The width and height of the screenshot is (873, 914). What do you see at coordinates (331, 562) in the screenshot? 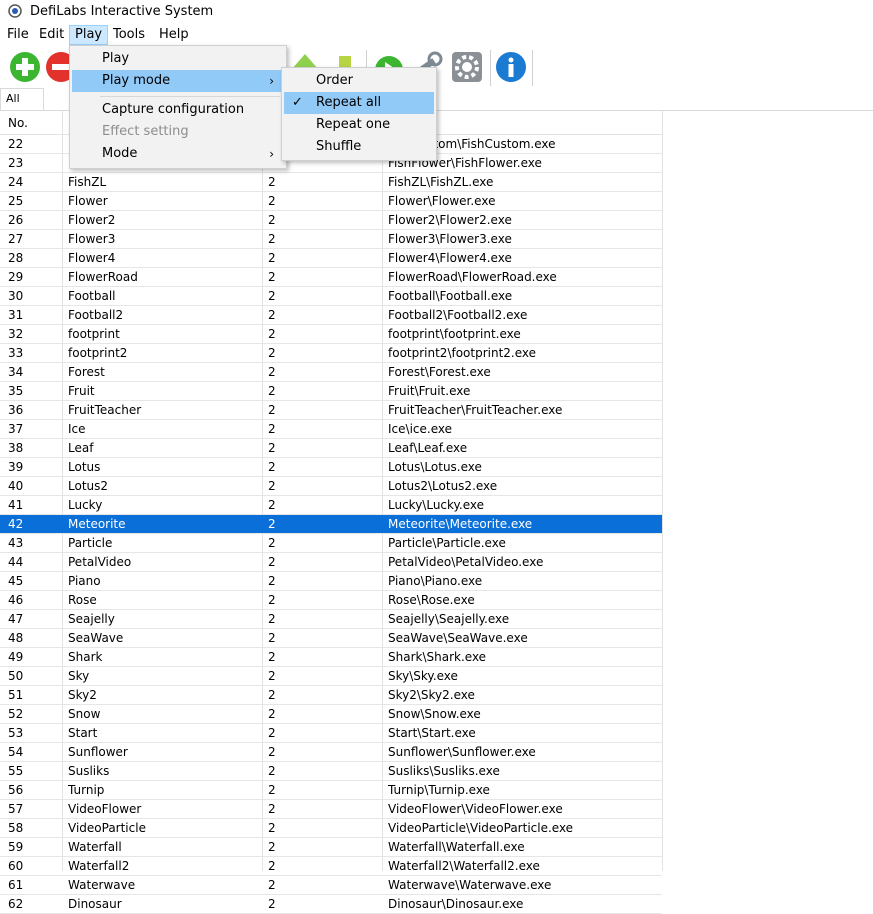
I see `table-row: 44 PetalVideo 2 PetalVideo\PetalVideo.exe` at bounding box center [331, 562].